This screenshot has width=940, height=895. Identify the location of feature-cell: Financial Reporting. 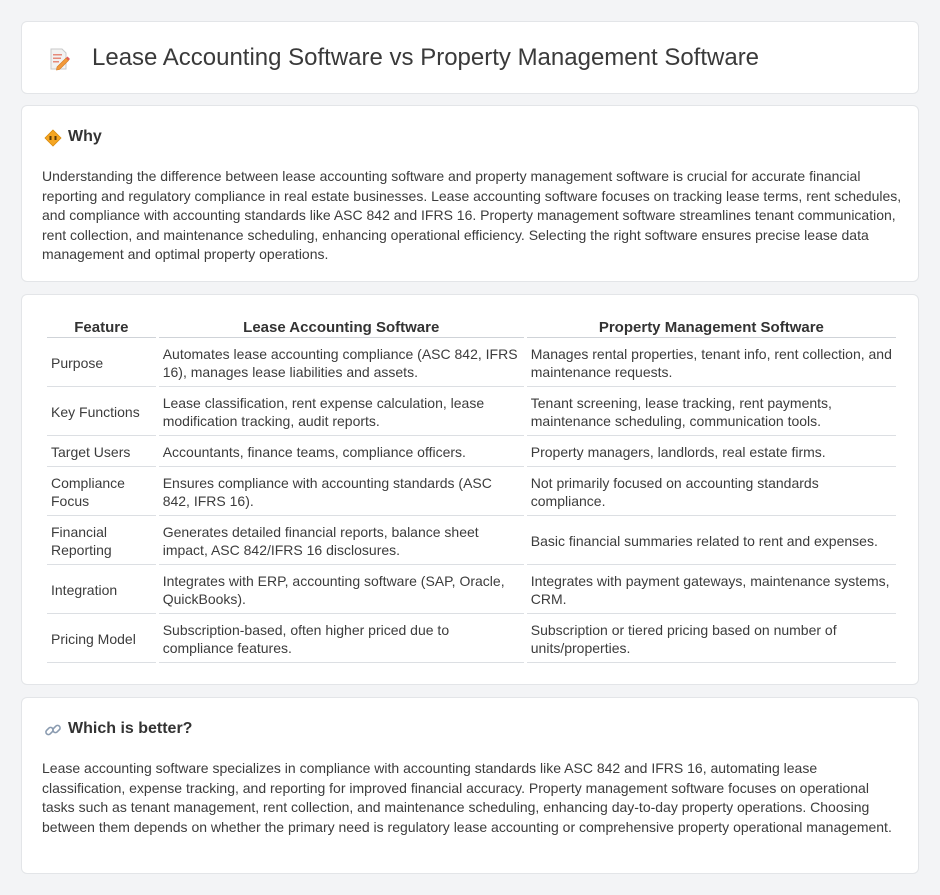
(101, 541).